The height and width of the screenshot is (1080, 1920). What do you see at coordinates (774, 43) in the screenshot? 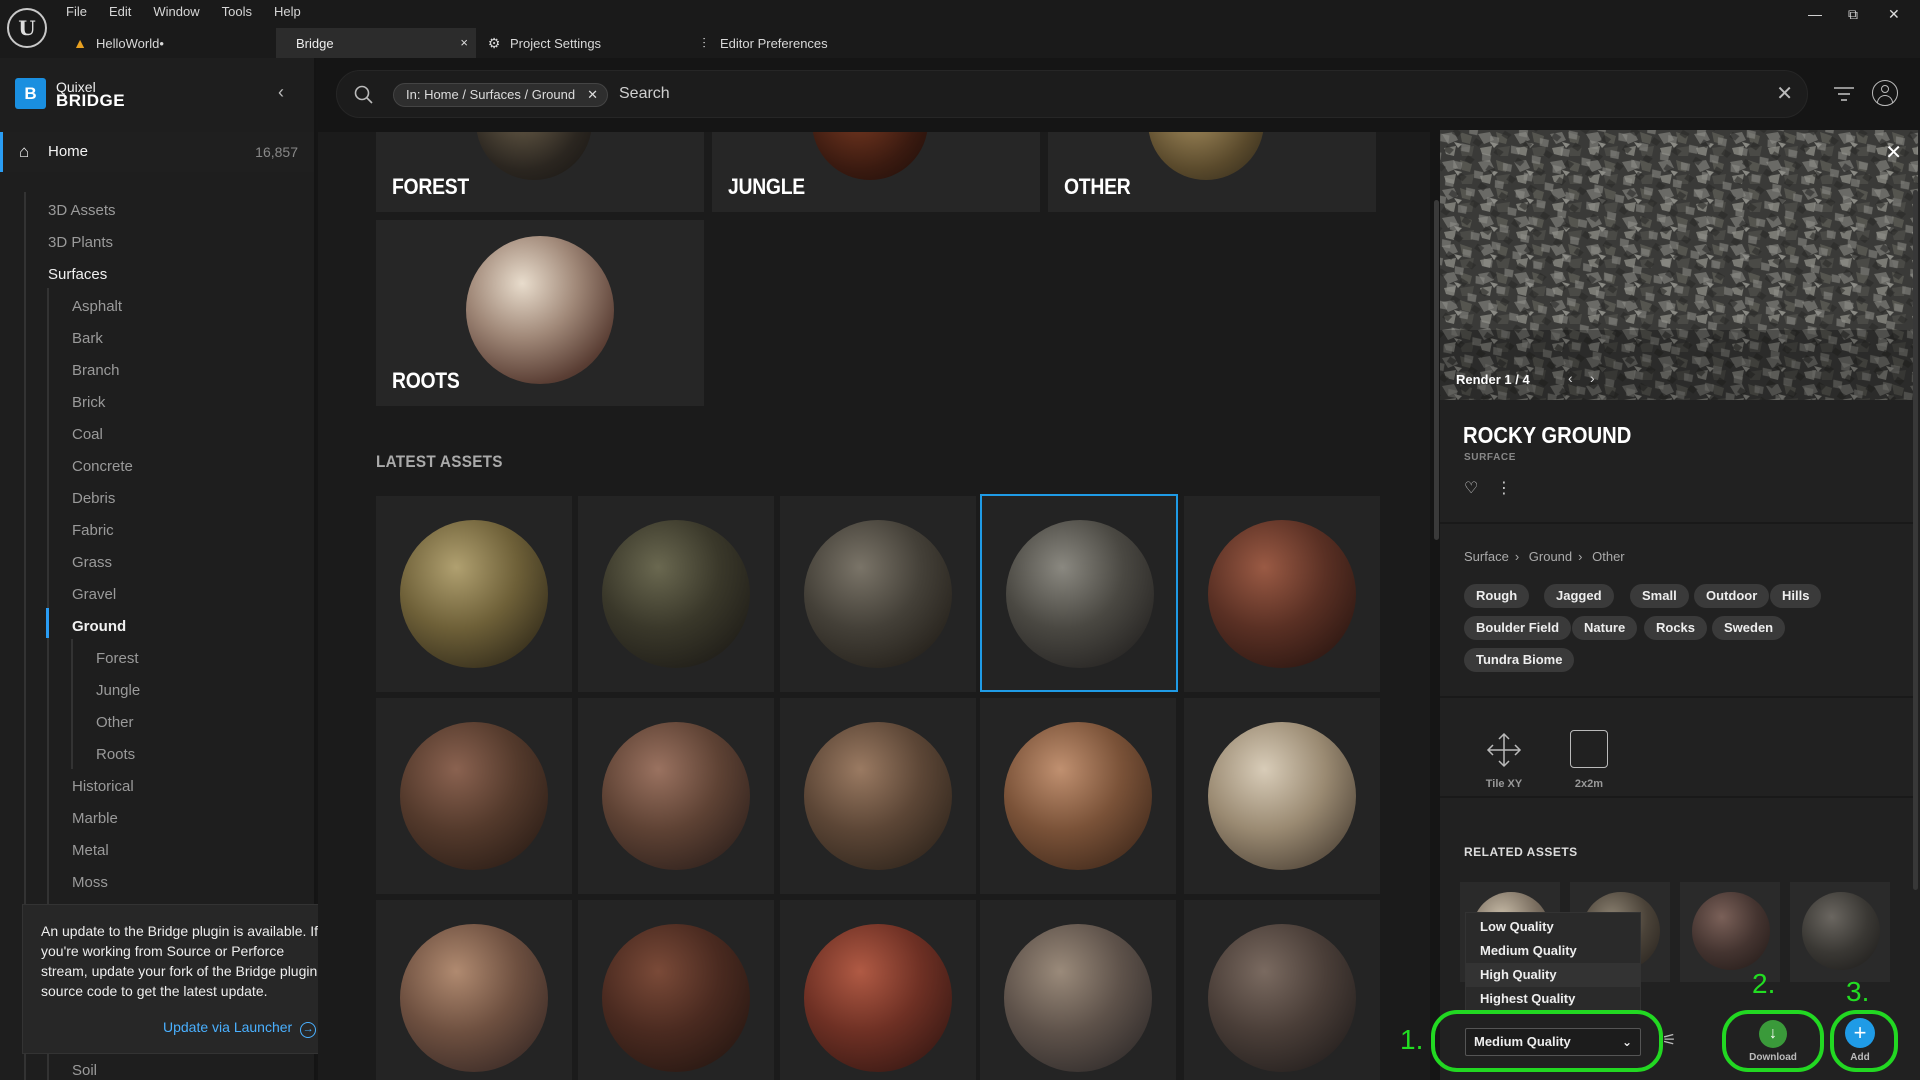
I see `tab-label: Editor Preferences` at bounding box center [774, 43].